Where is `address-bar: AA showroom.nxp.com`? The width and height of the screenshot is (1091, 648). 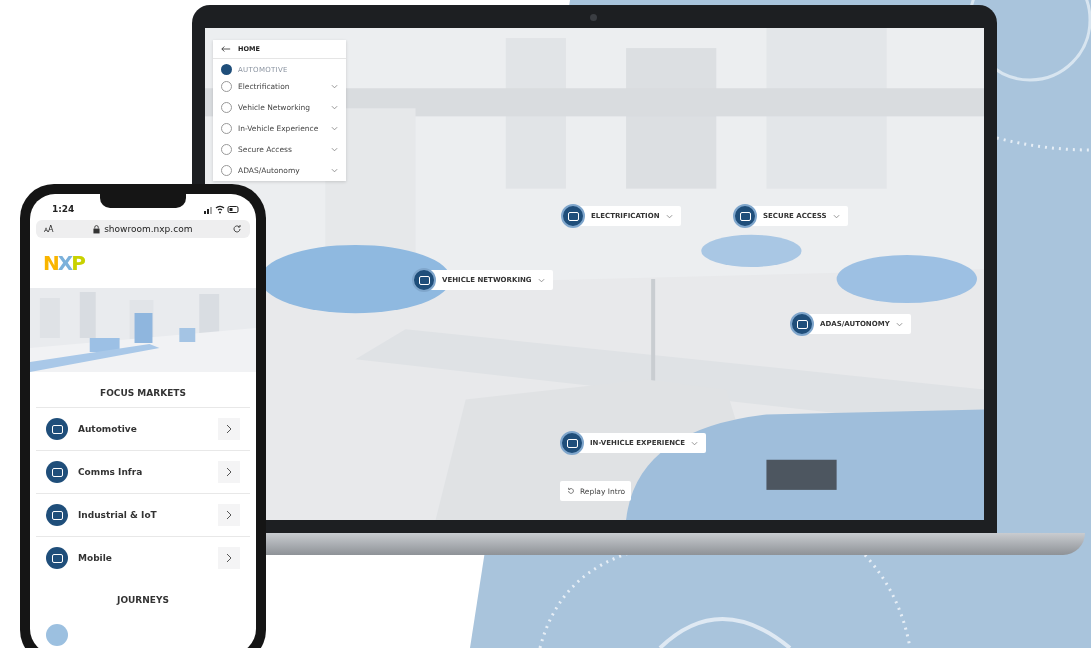 address-bar: AA showroom.nxp.com is located at coordinates (143, 229).